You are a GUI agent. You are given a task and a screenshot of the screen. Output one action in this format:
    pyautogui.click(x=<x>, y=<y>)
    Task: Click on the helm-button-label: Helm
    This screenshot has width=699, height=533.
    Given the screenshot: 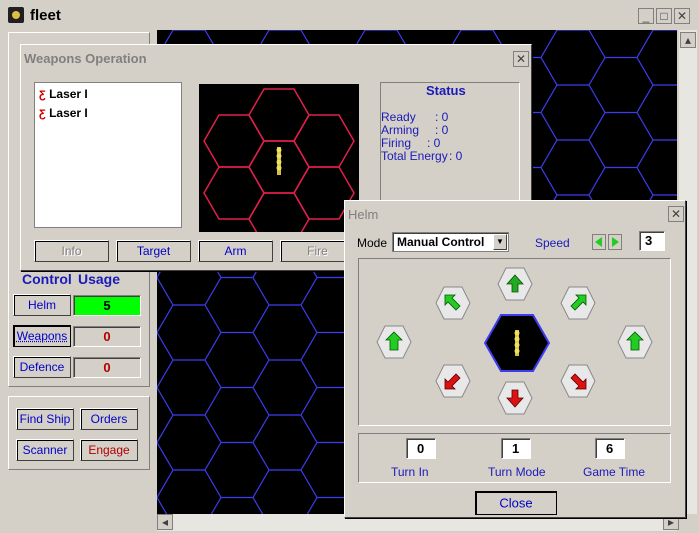 What is the action you would take?
    pyautogui.click(x=41, y=305)
    